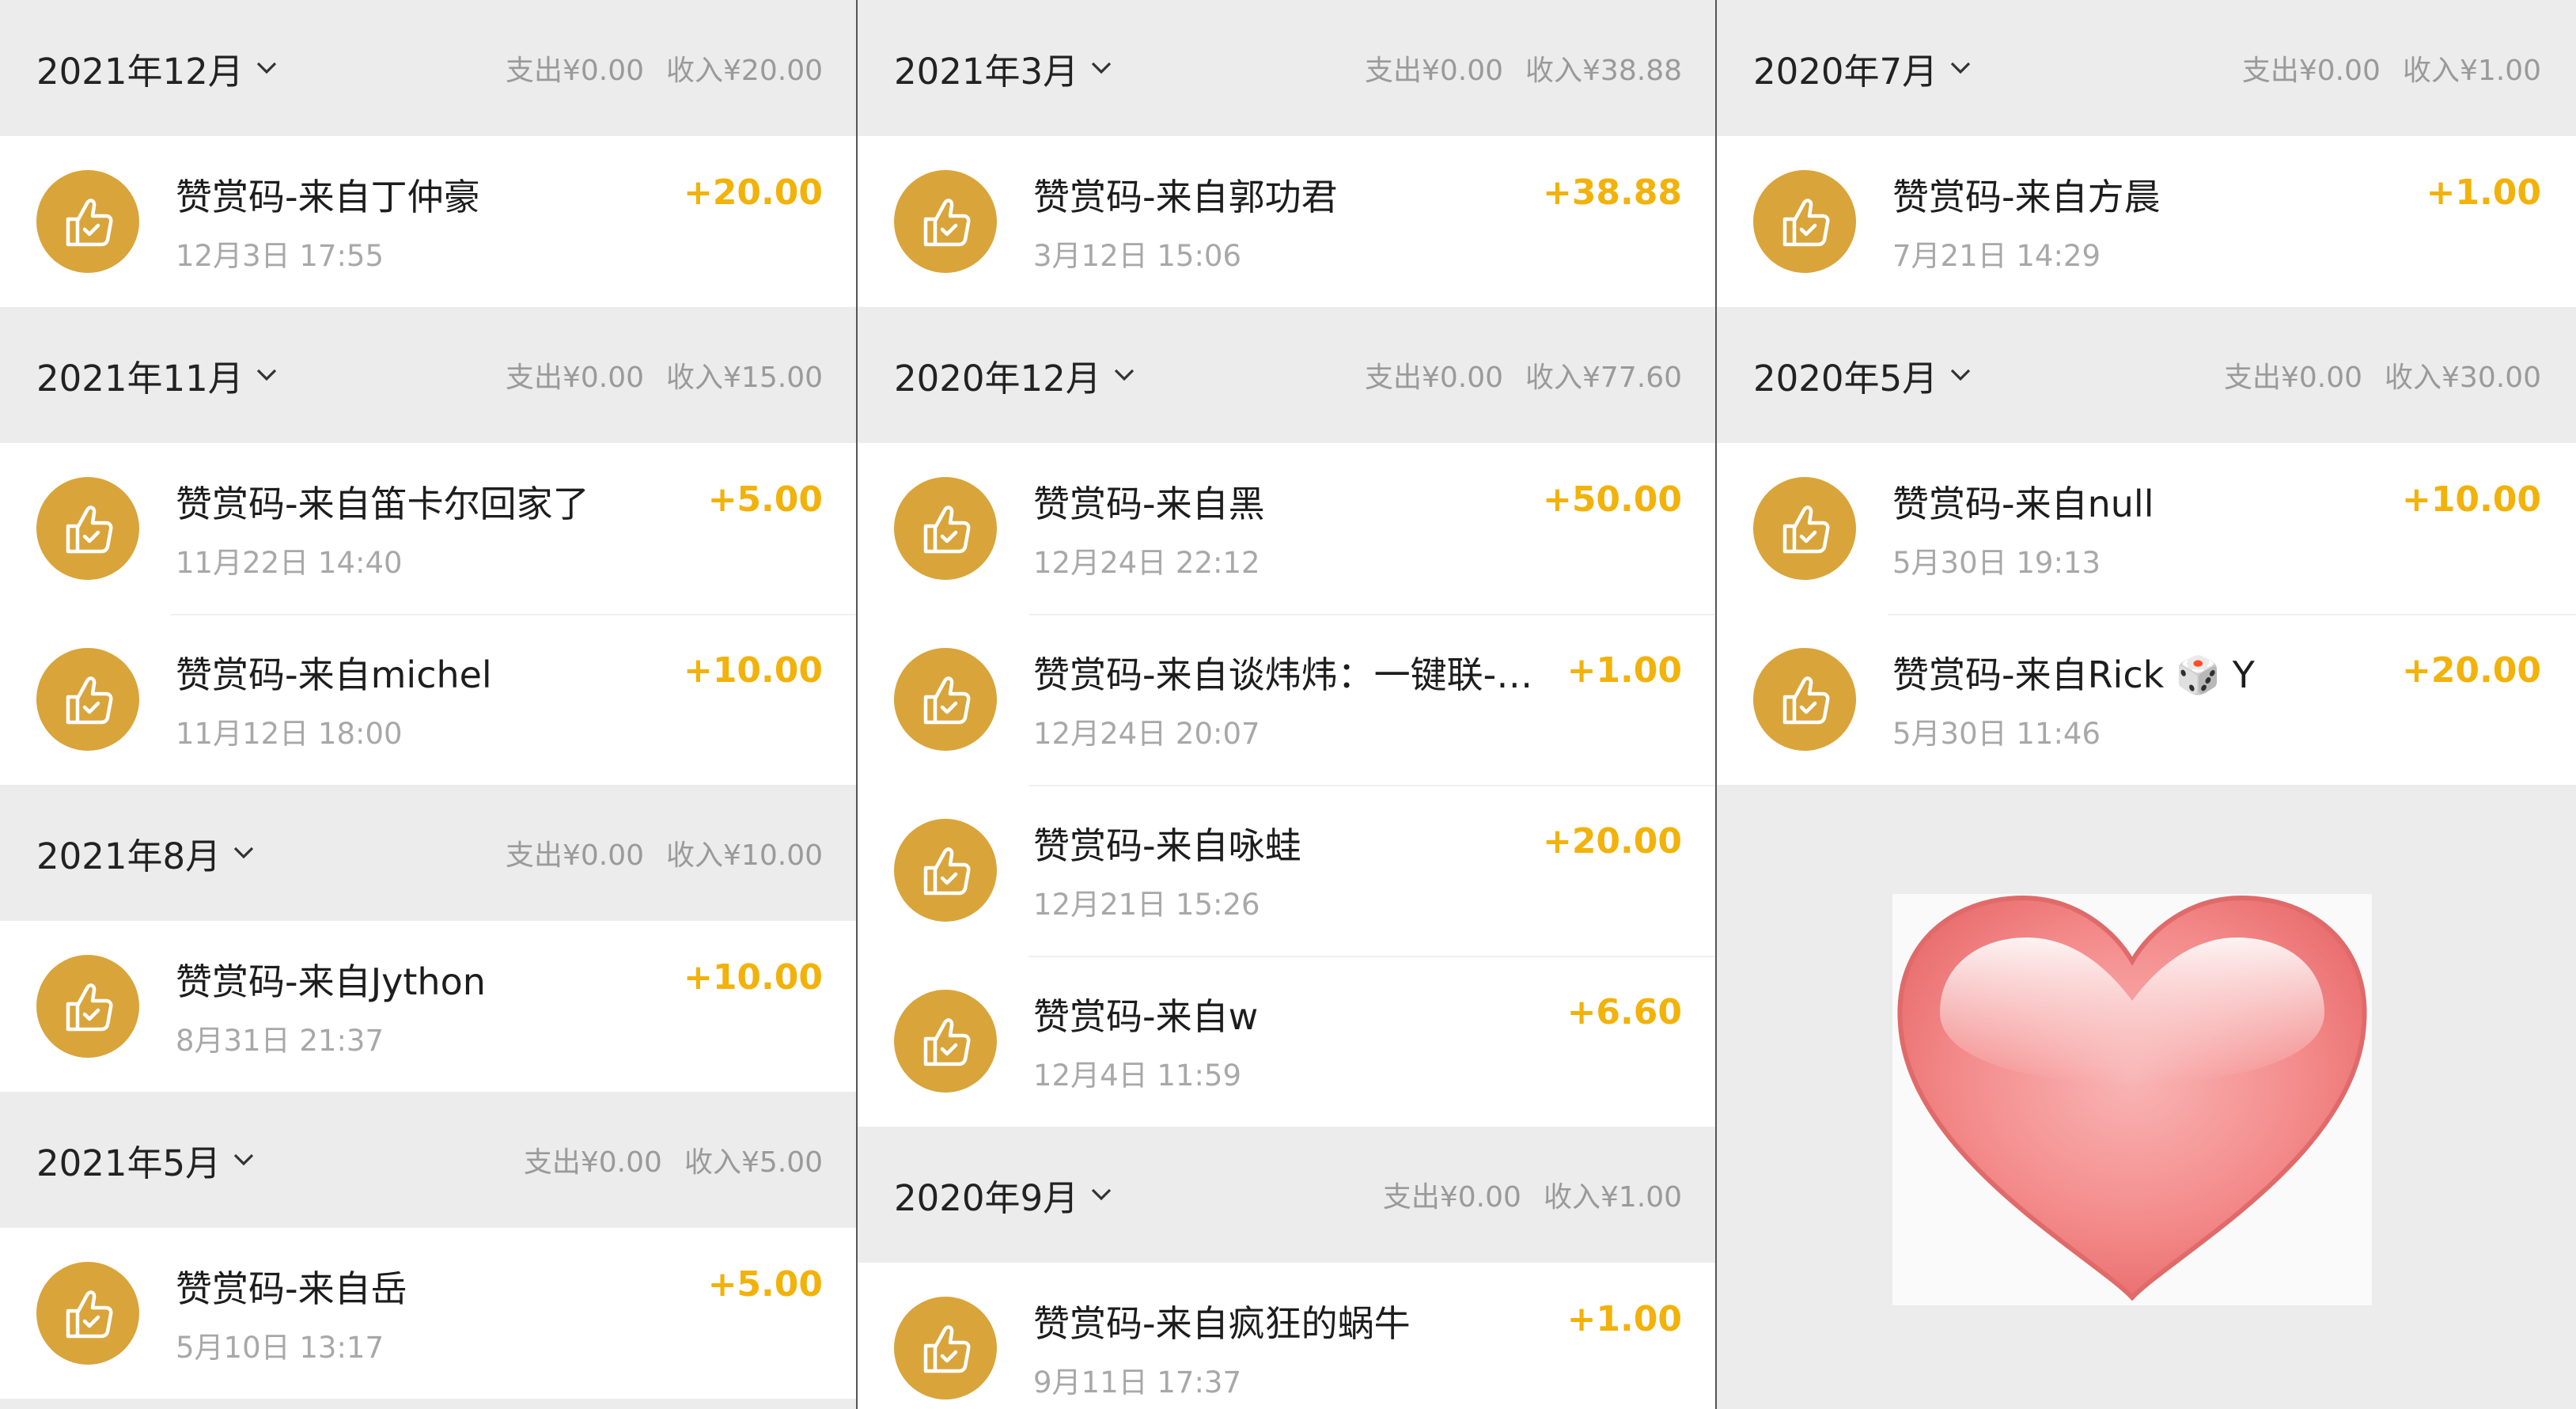 This screenshot has height=1409, width=2576. What do you see at coordinates (1287, 1336) in the screenshot?
I see `transaction-row: 赞赏码-来自疯狂的蜗牛 9月11日 17:37 +1.00` at bounding box center [1287, 1336].